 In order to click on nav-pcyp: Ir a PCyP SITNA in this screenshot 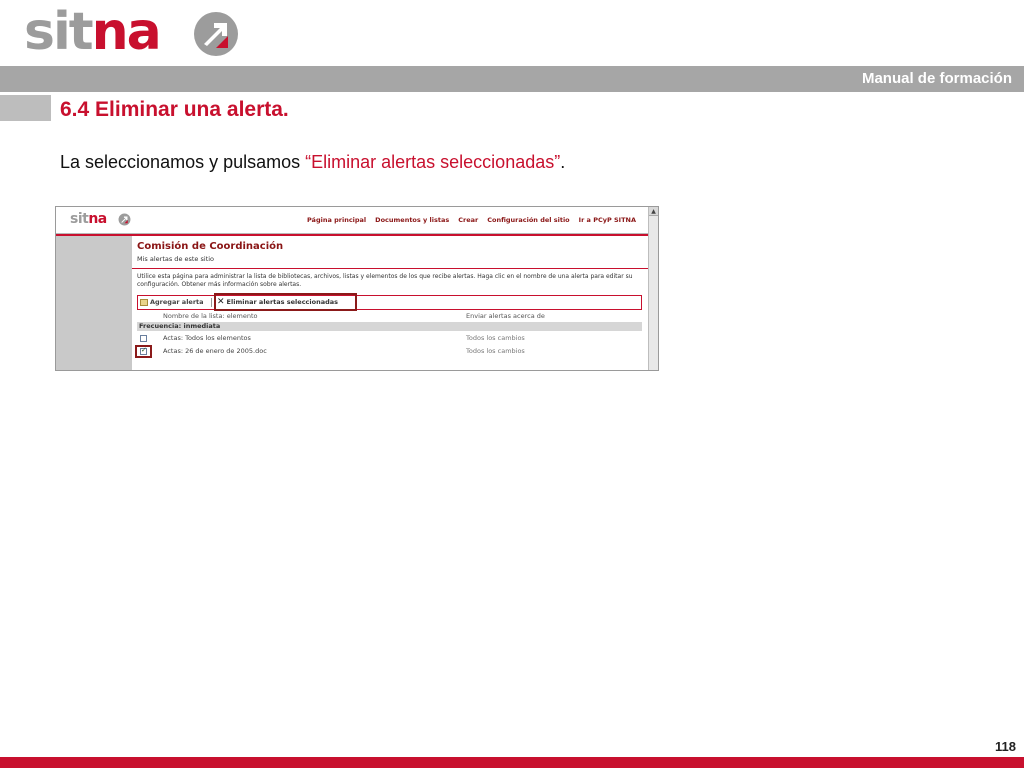, I will do `click(607, 220)`.